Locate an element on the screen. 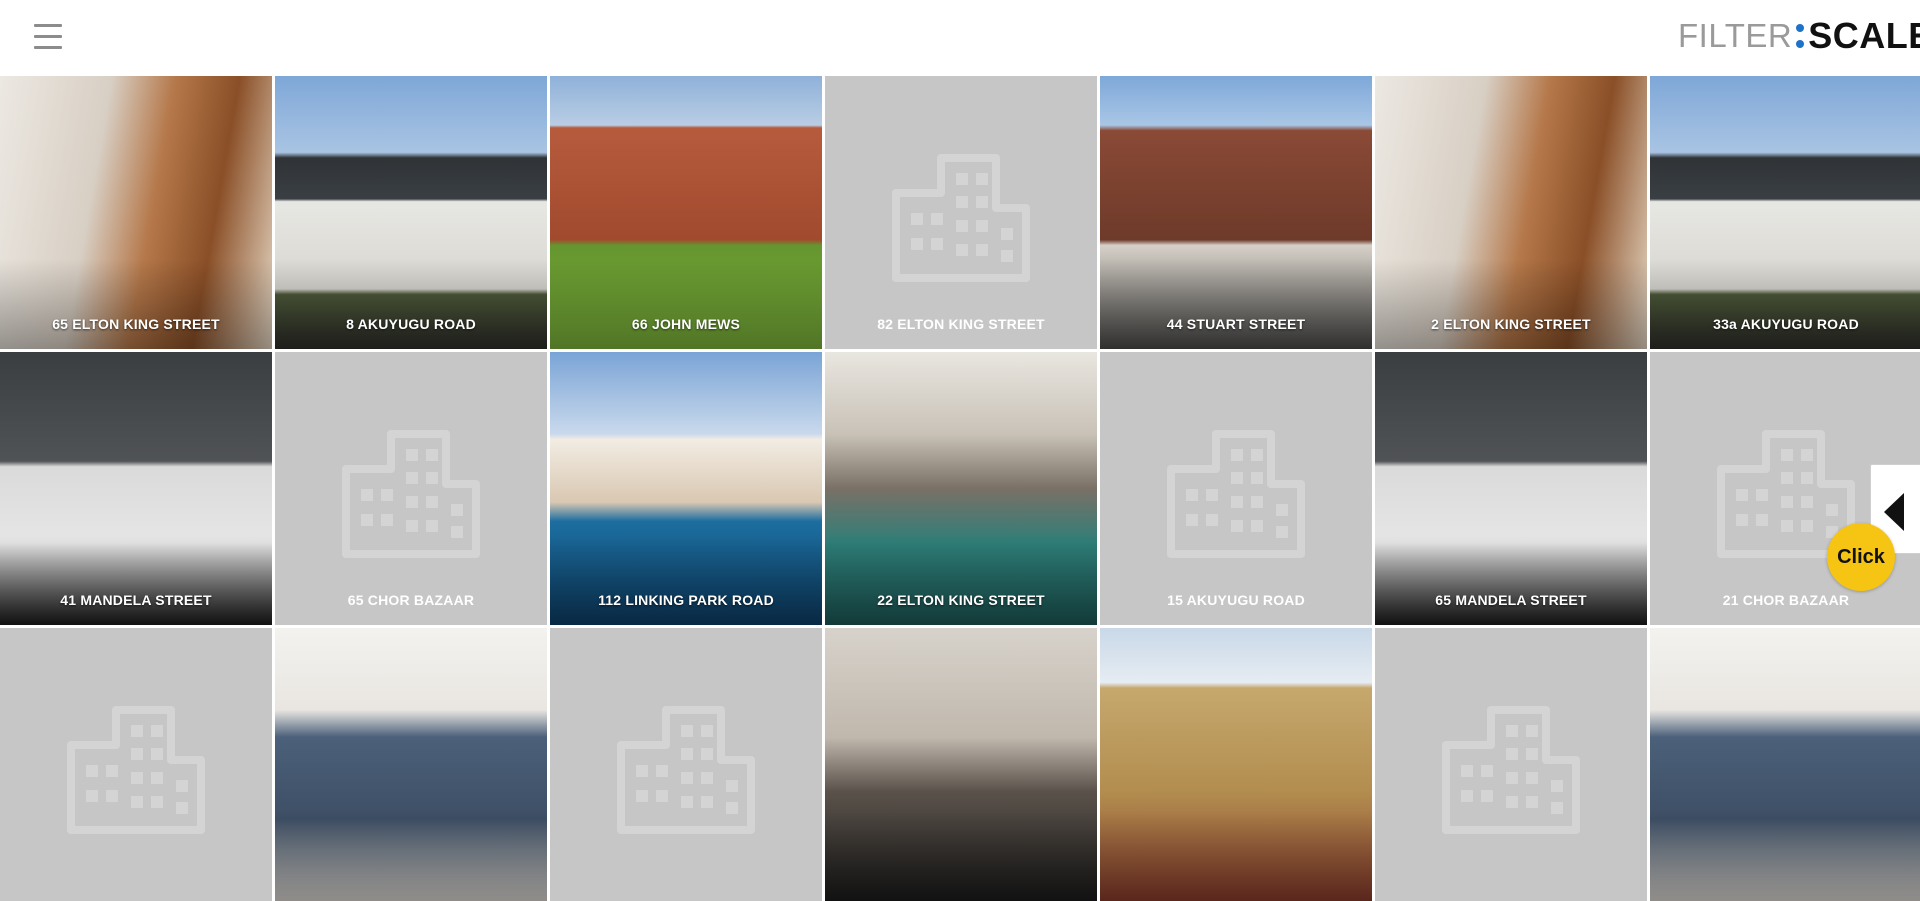 Image resolution: width=1920 pixels, height=901 pixels. property-address: 112 LINKING PARK ROAD is located at coordinates (686, 600).